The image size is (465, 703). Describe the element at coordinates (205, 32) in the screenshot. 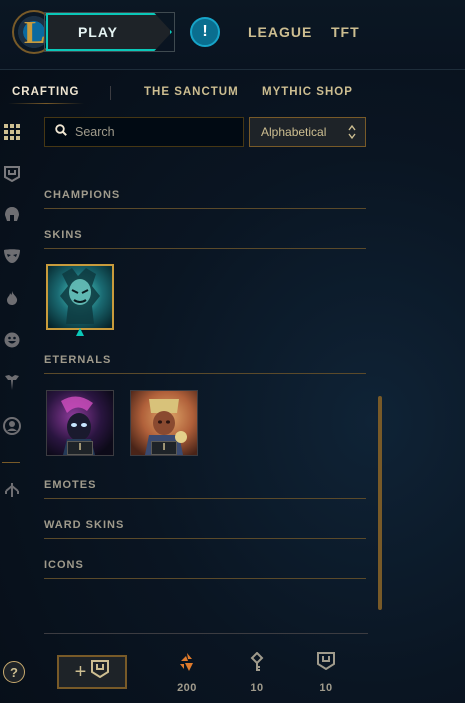

I see `alert-icon: !` at that location.